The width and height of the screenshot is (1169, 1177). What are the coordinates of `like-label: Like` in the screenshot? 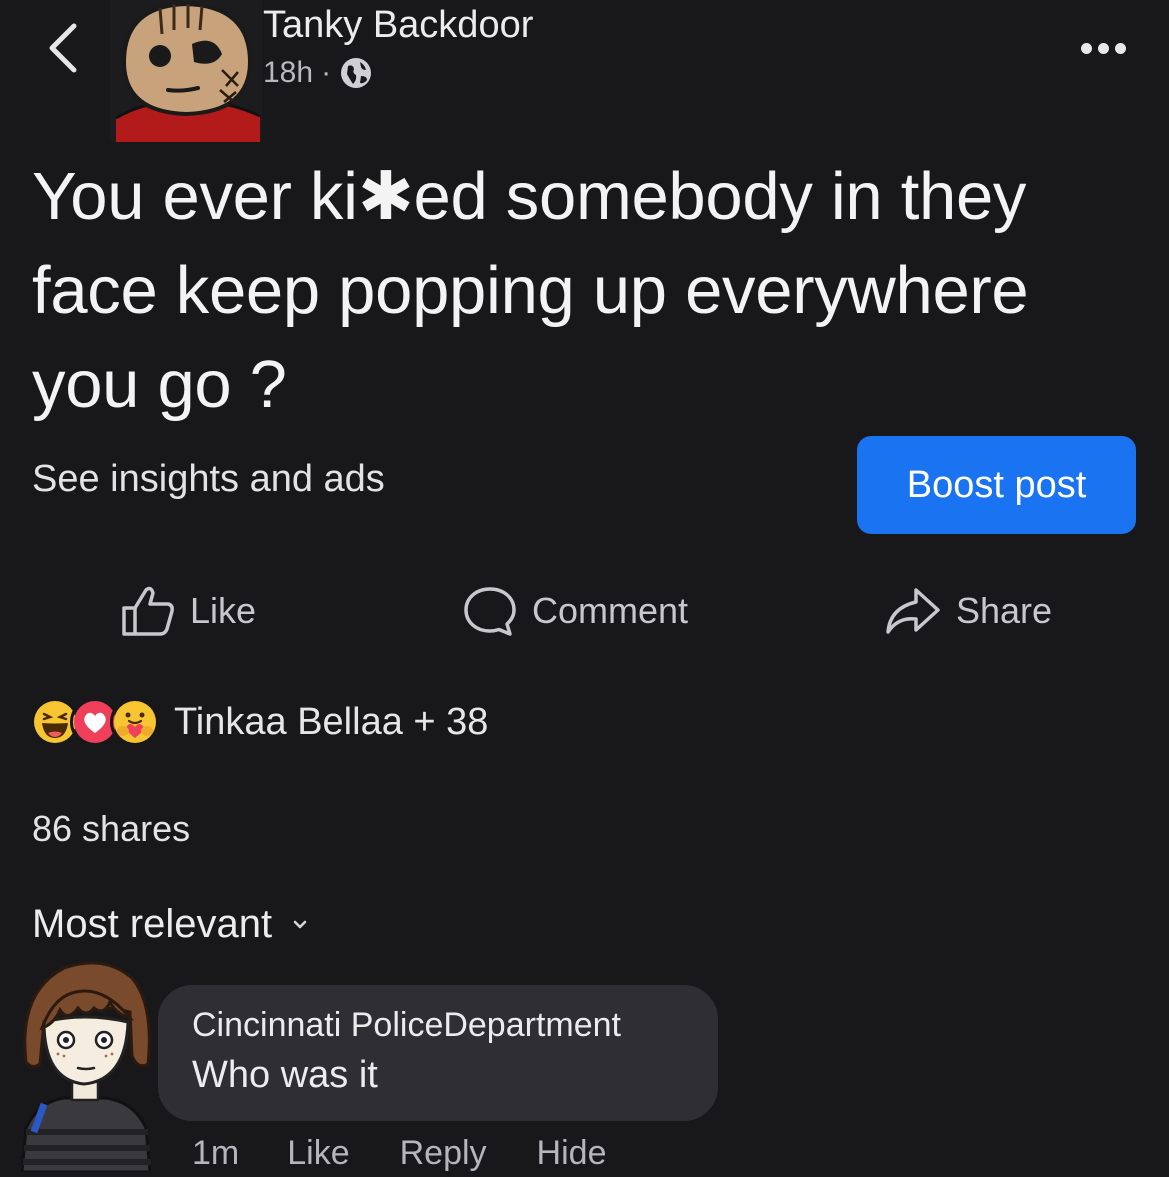 It's located at (223, 610).